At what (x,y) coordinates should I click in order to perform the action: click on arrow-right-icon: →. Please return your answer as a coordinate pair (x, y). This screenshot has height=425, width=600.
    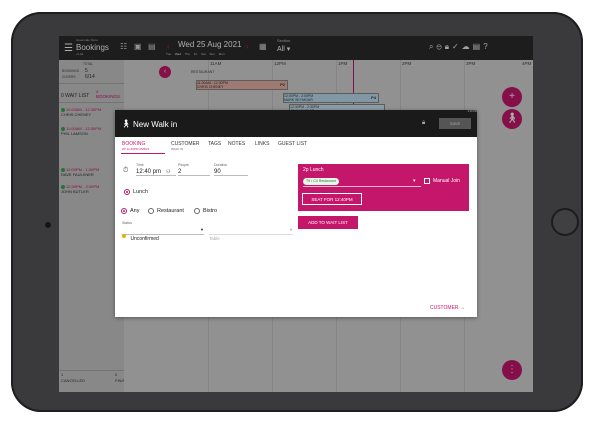
    Looking at the image, I should click on (462, 308).